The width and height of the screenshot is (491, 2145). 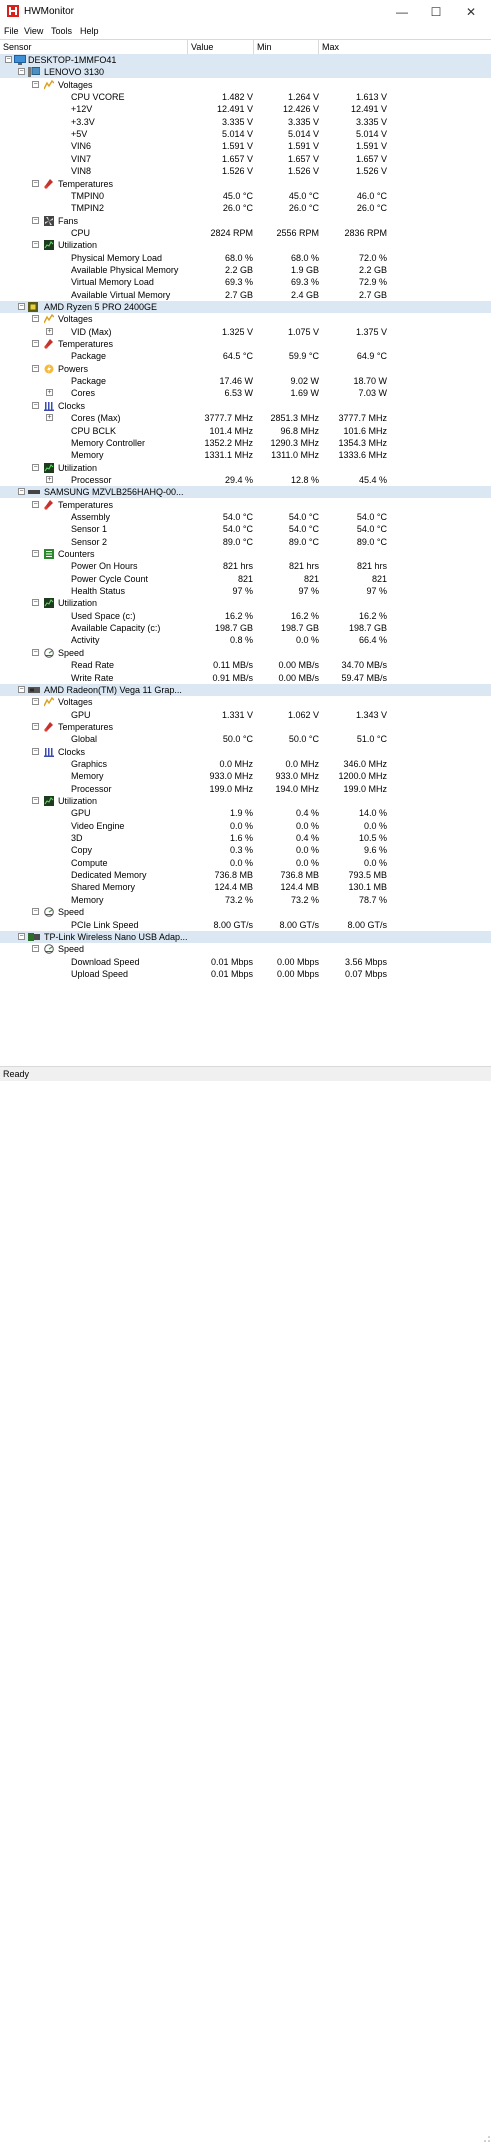 I want to click on sensor-row: Virtual Memory Load 69.3 % 69.3 % 72.9 %, so click(x=245, y=282).